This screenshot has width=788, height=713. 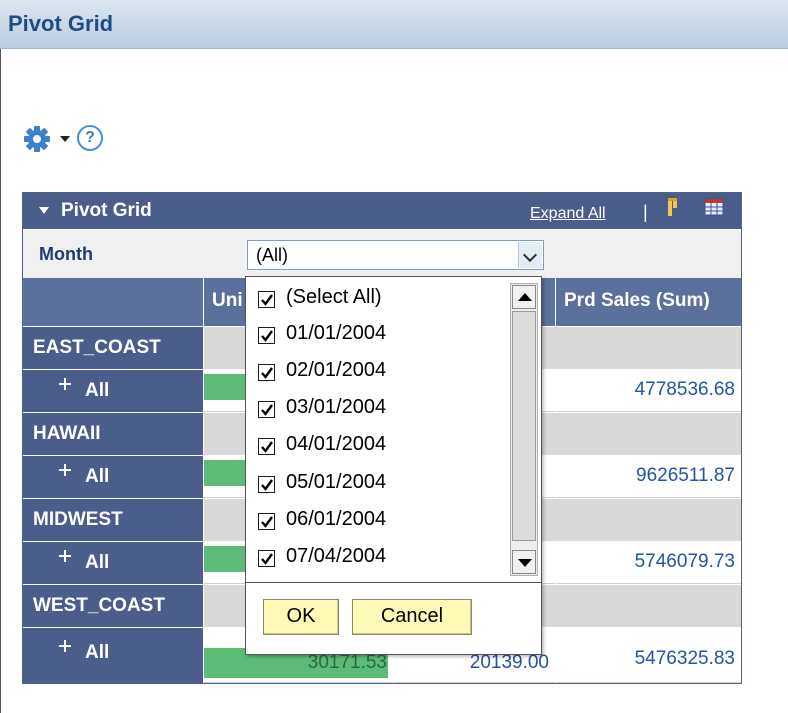 What do you see at coordinates (714, 206) in the screenshot?
I see `grid-view-icon` at bounding box center [714, 206].